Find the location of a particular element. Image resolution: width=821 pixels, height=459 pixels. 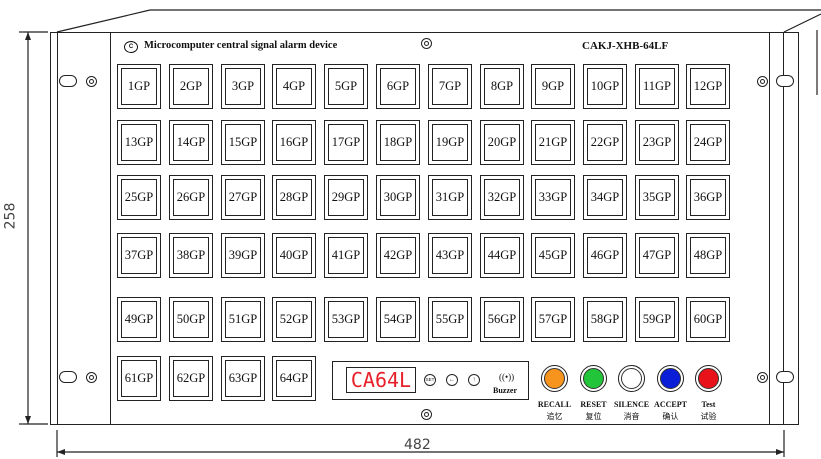

alarm-window-label: 45GP is located at coordinates (553, 255).